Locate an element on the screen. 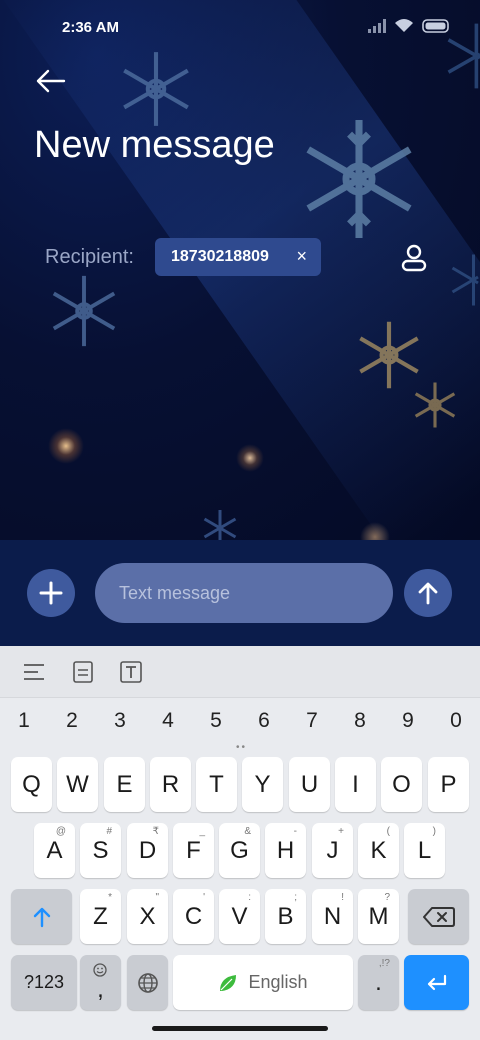 The image size is (480, 1040). key-hint: # is located at coordinates (109, 831).